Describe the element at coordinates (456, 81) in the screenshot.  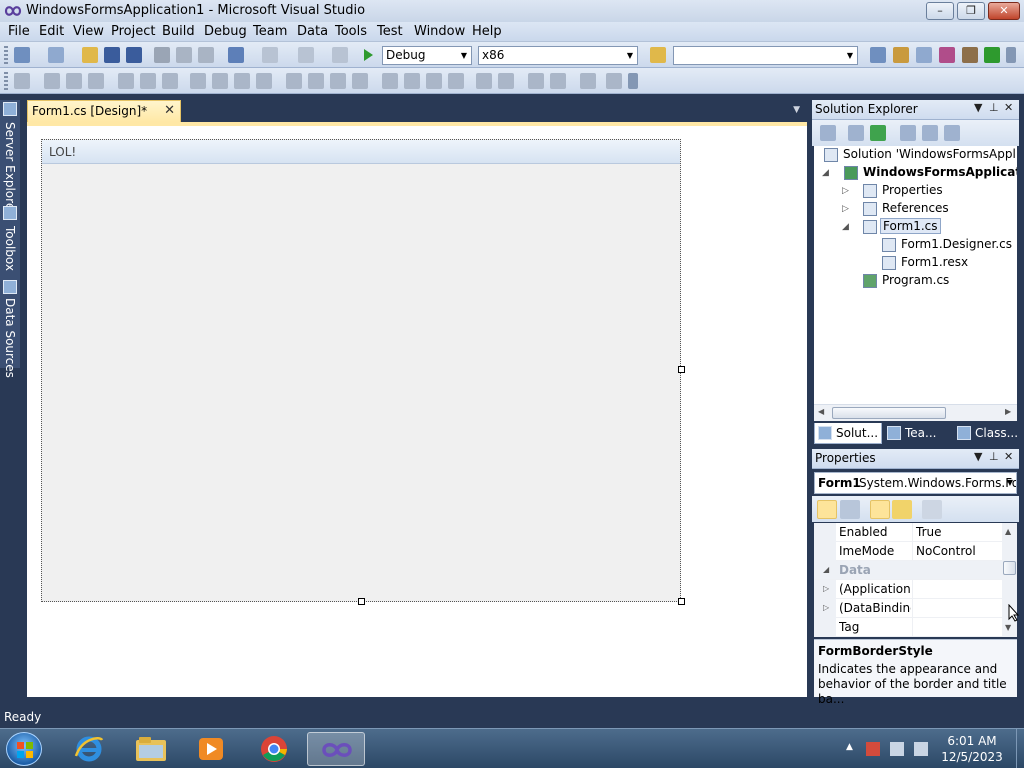
I see `remove-vertical-spacing-icon` at that location.